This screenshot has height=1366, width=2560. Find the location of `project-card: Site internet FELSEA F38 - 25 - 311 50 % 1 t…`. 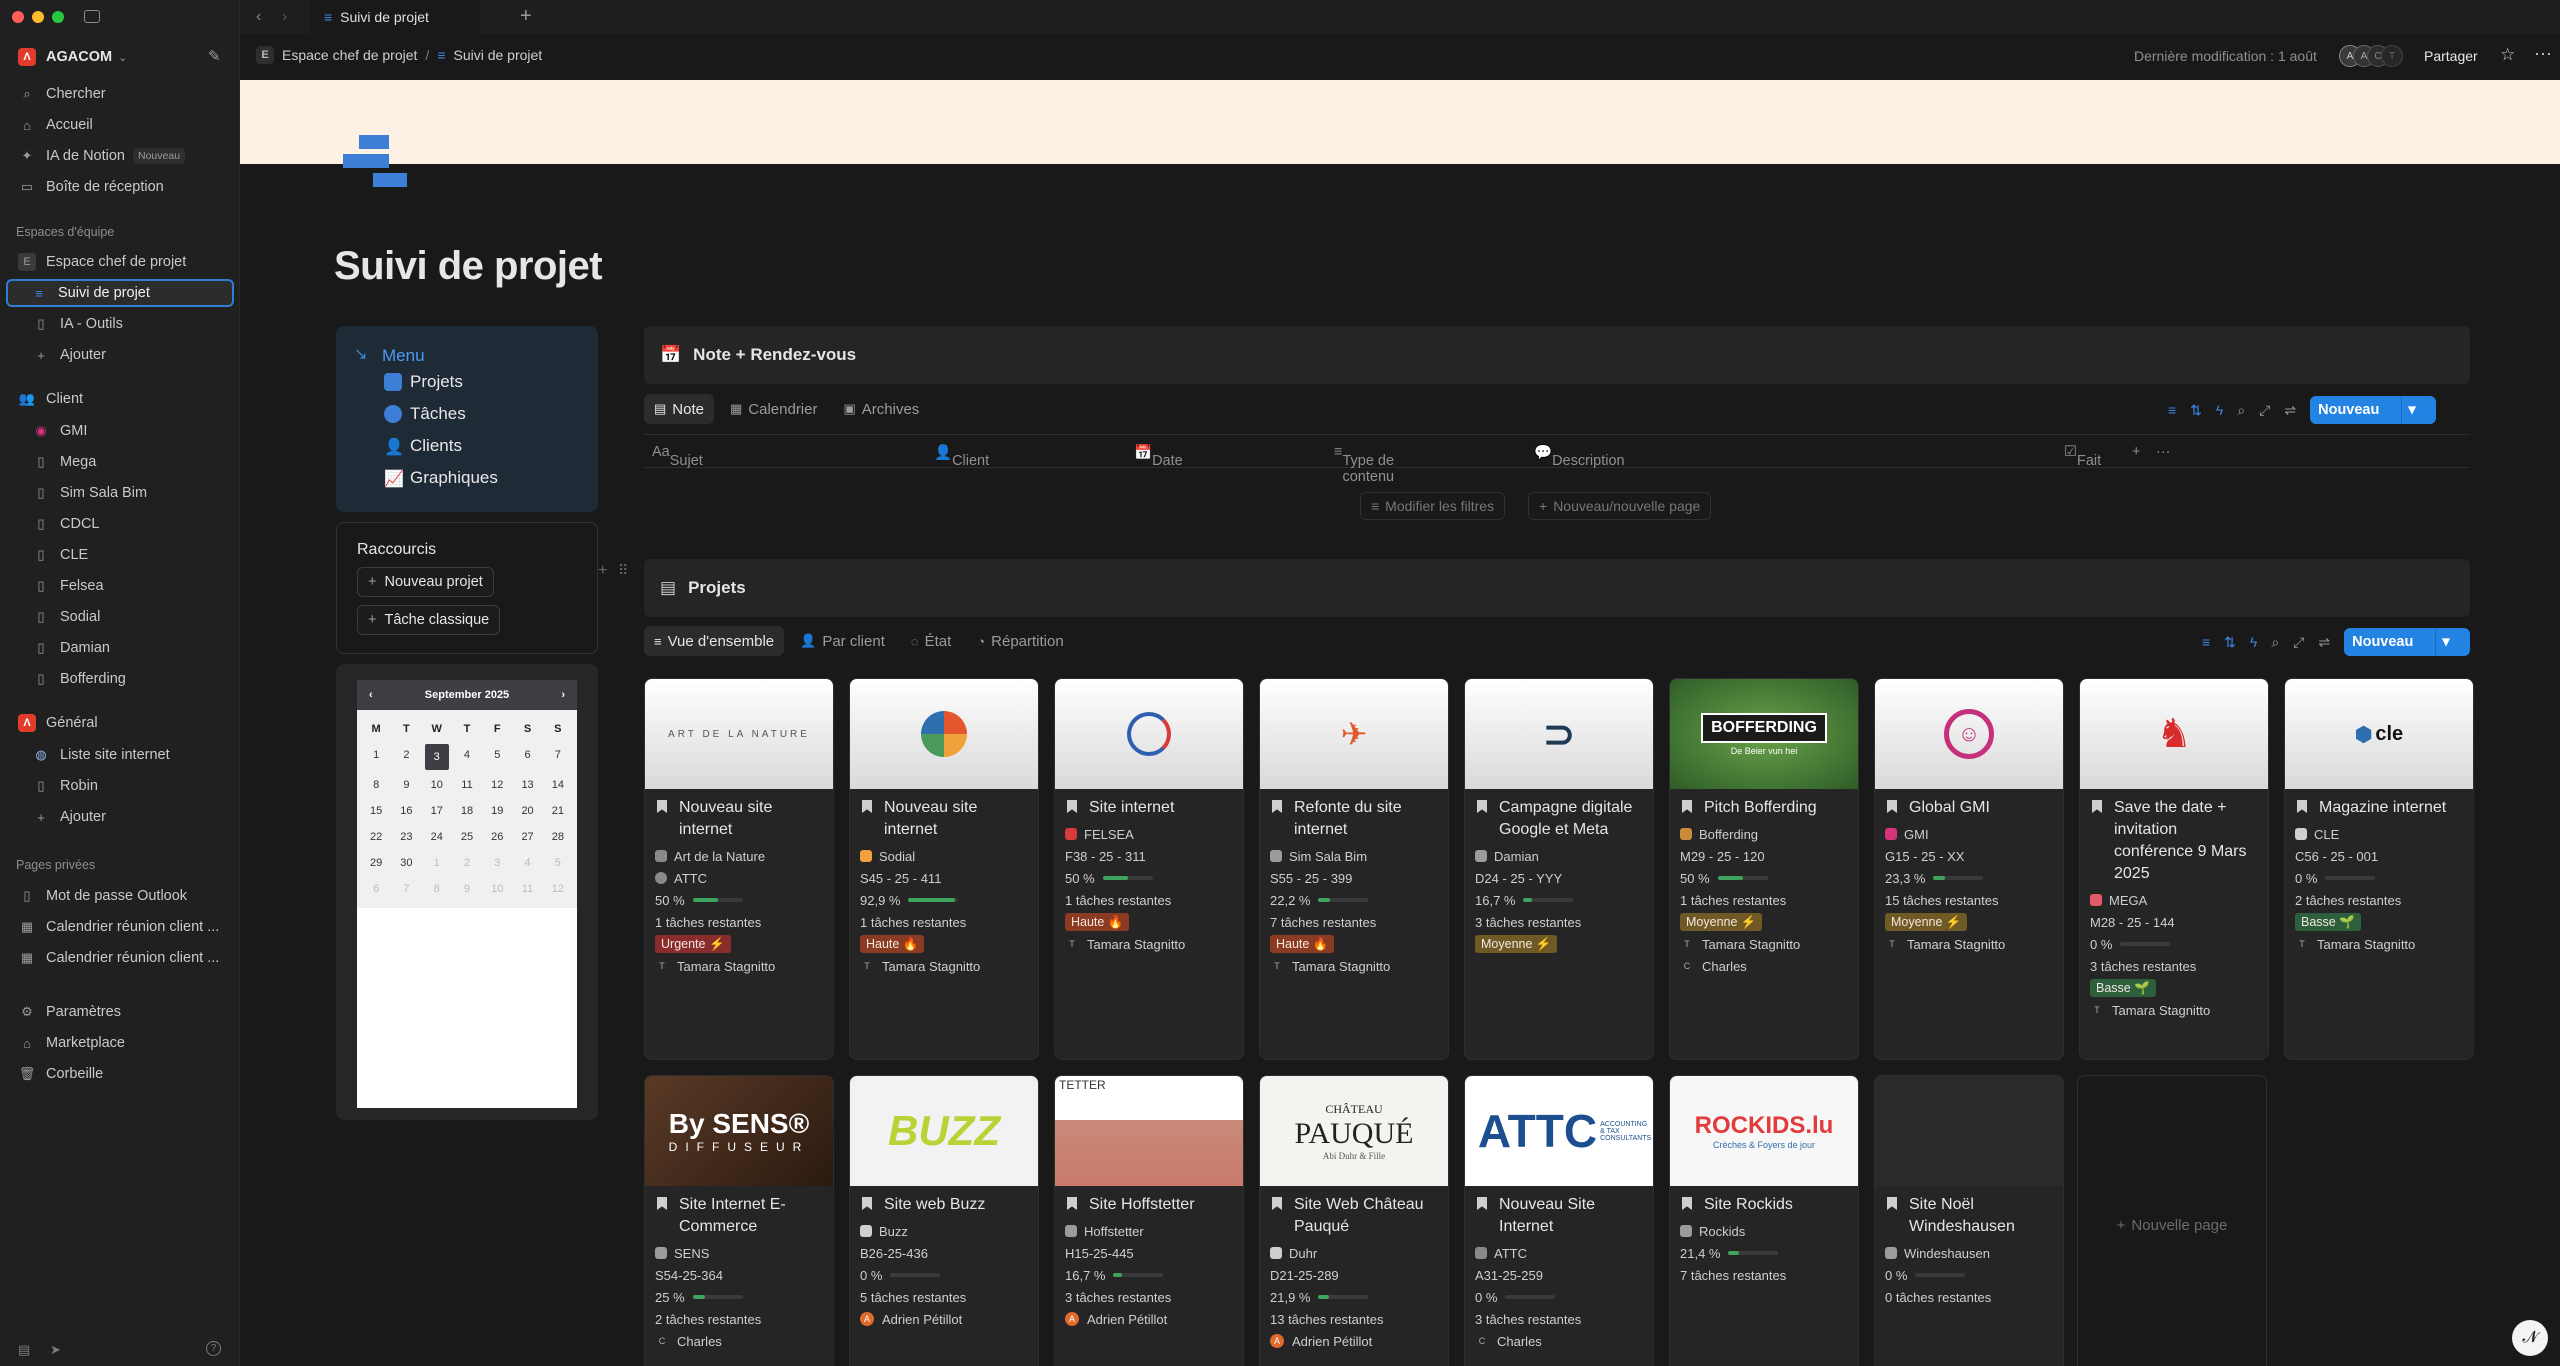

project-card: Site internet FELSEA F38 - 25 - 311 50 % 1 t… is located at coordinates (1149, 869).